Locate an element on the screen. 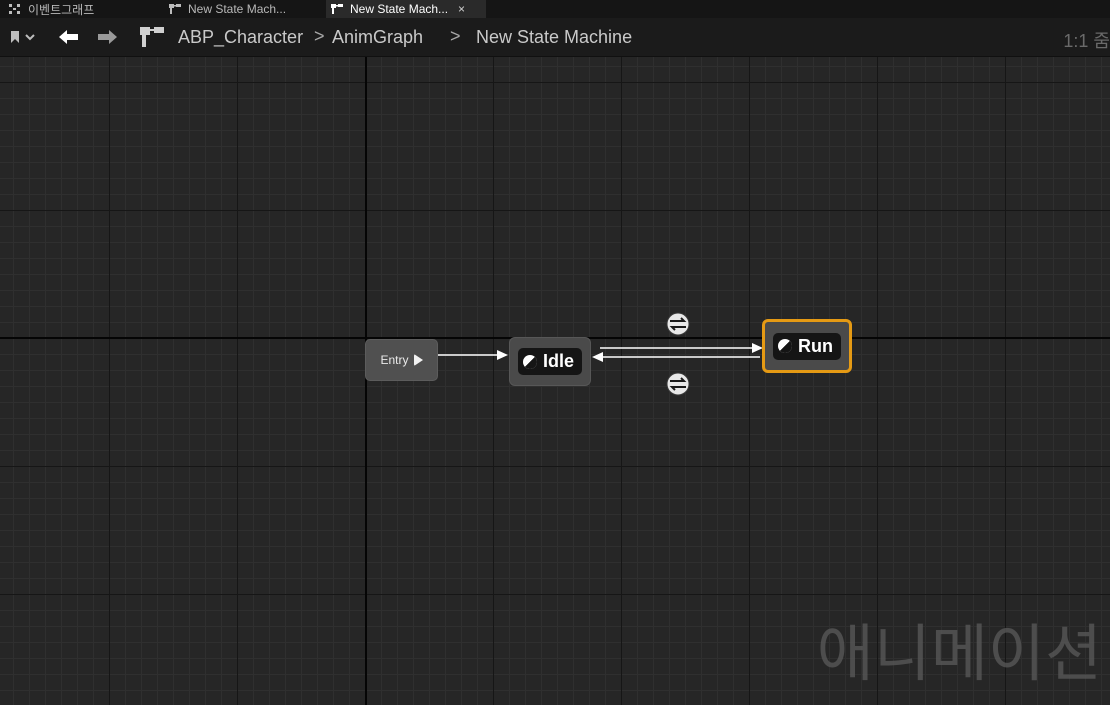  entry-node: Entry is located at coordinates (401, 360).